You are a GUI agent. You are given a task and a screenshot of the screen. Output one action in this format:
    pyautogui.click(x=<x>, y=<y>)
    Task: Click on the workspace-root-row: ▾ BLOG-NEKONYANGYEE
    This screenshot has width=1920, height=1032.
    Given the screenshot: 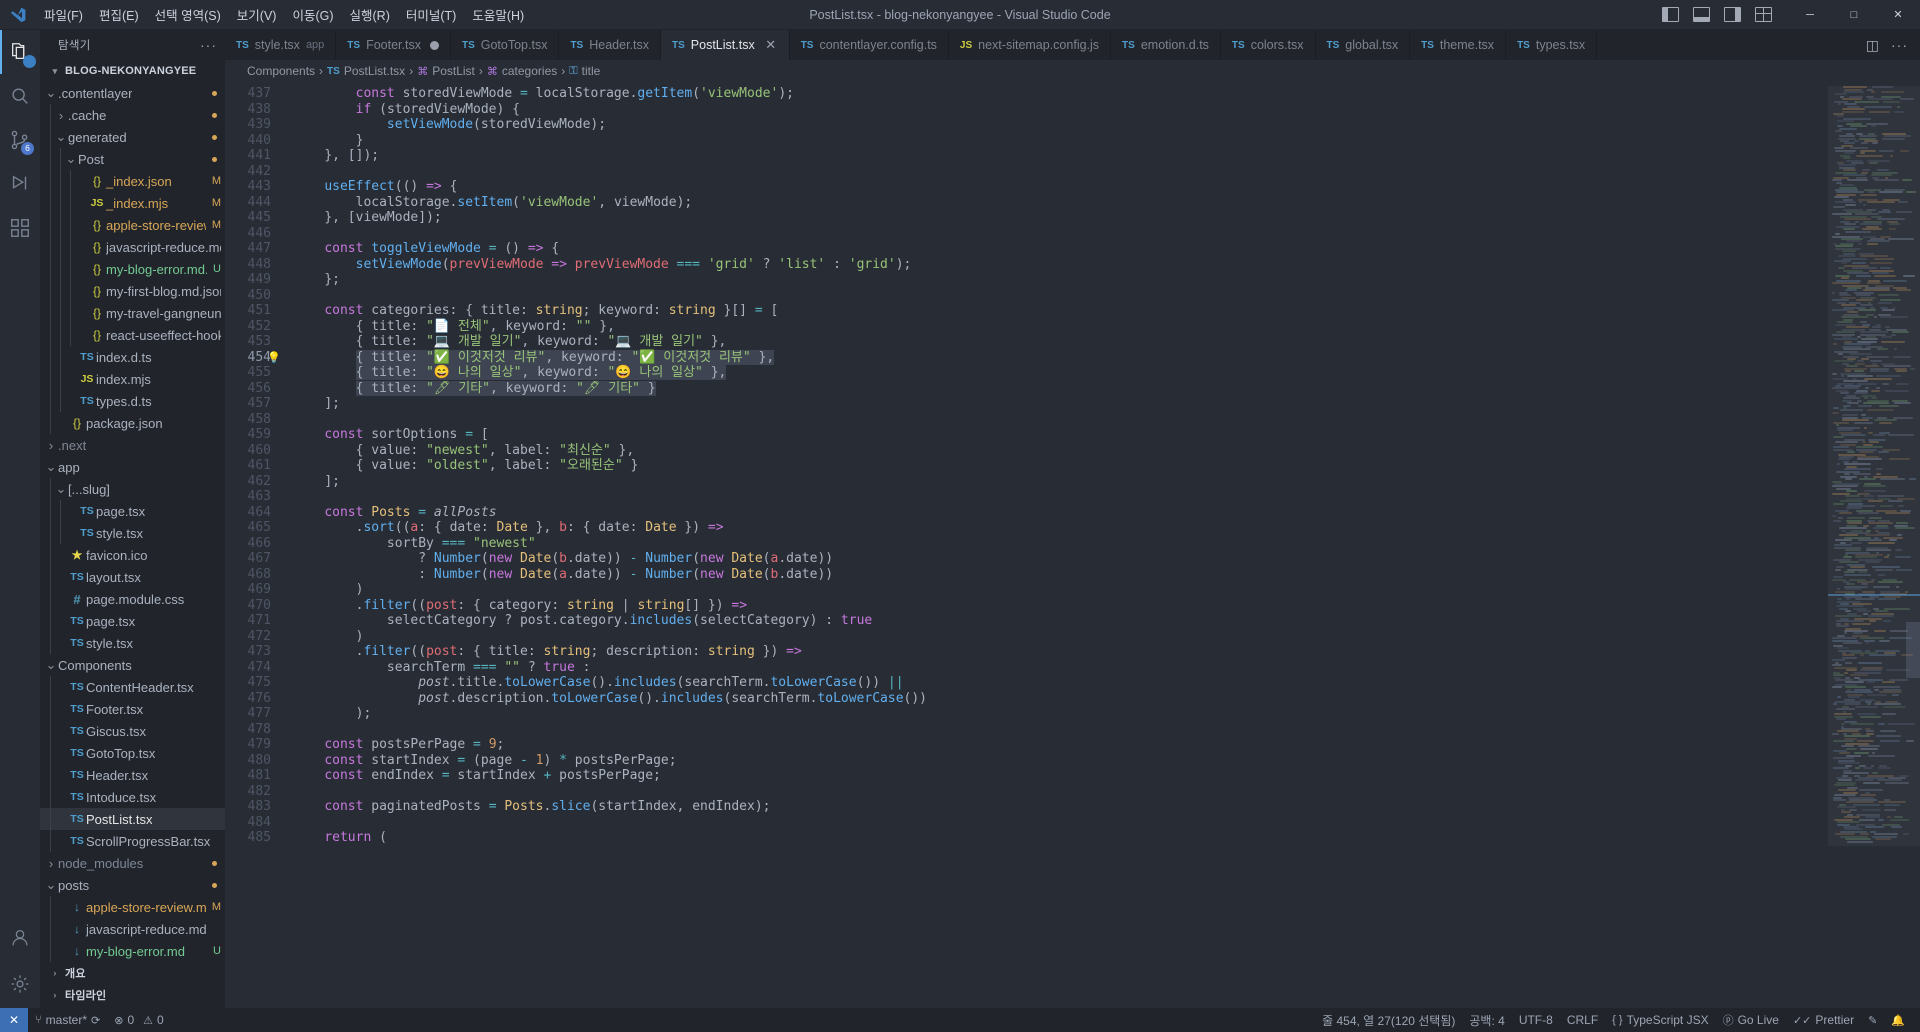 What is the action you would take?
    pyautogui.click(x=132, y=71)
    